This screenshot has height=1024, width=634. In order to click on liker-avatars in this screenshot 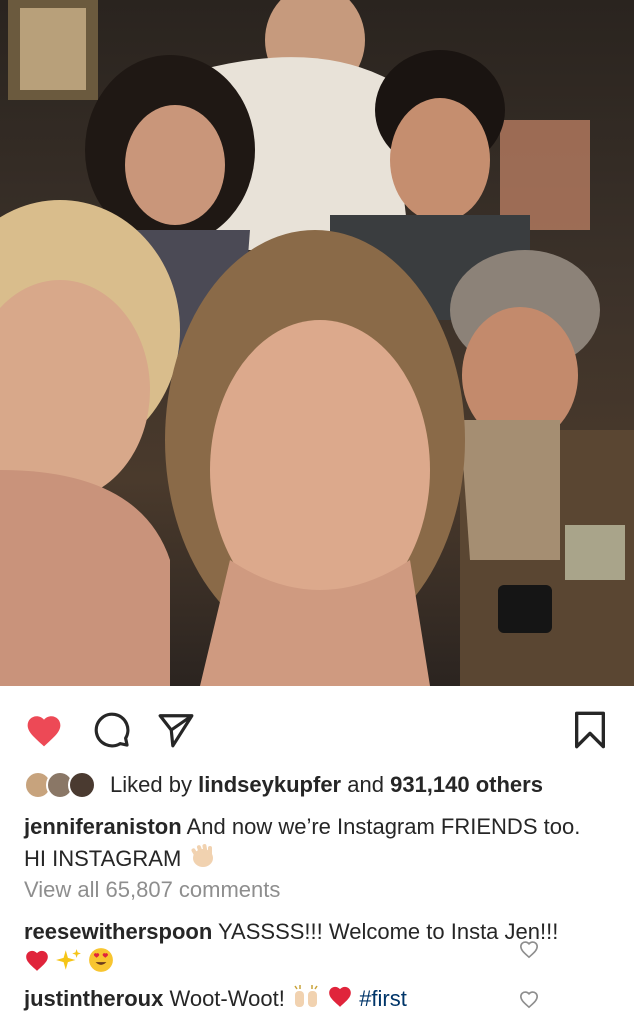, I will do `click(64, 785)`.